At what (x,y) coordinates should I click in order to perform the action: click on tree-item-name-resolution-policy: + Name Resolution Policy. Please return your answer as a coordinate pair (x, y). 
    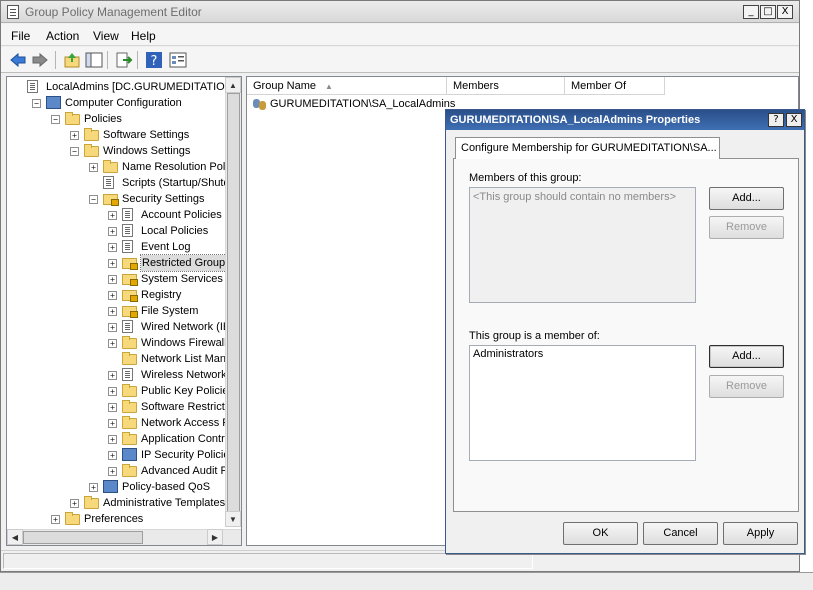
    Looking at the image, I should click on (123, 167).